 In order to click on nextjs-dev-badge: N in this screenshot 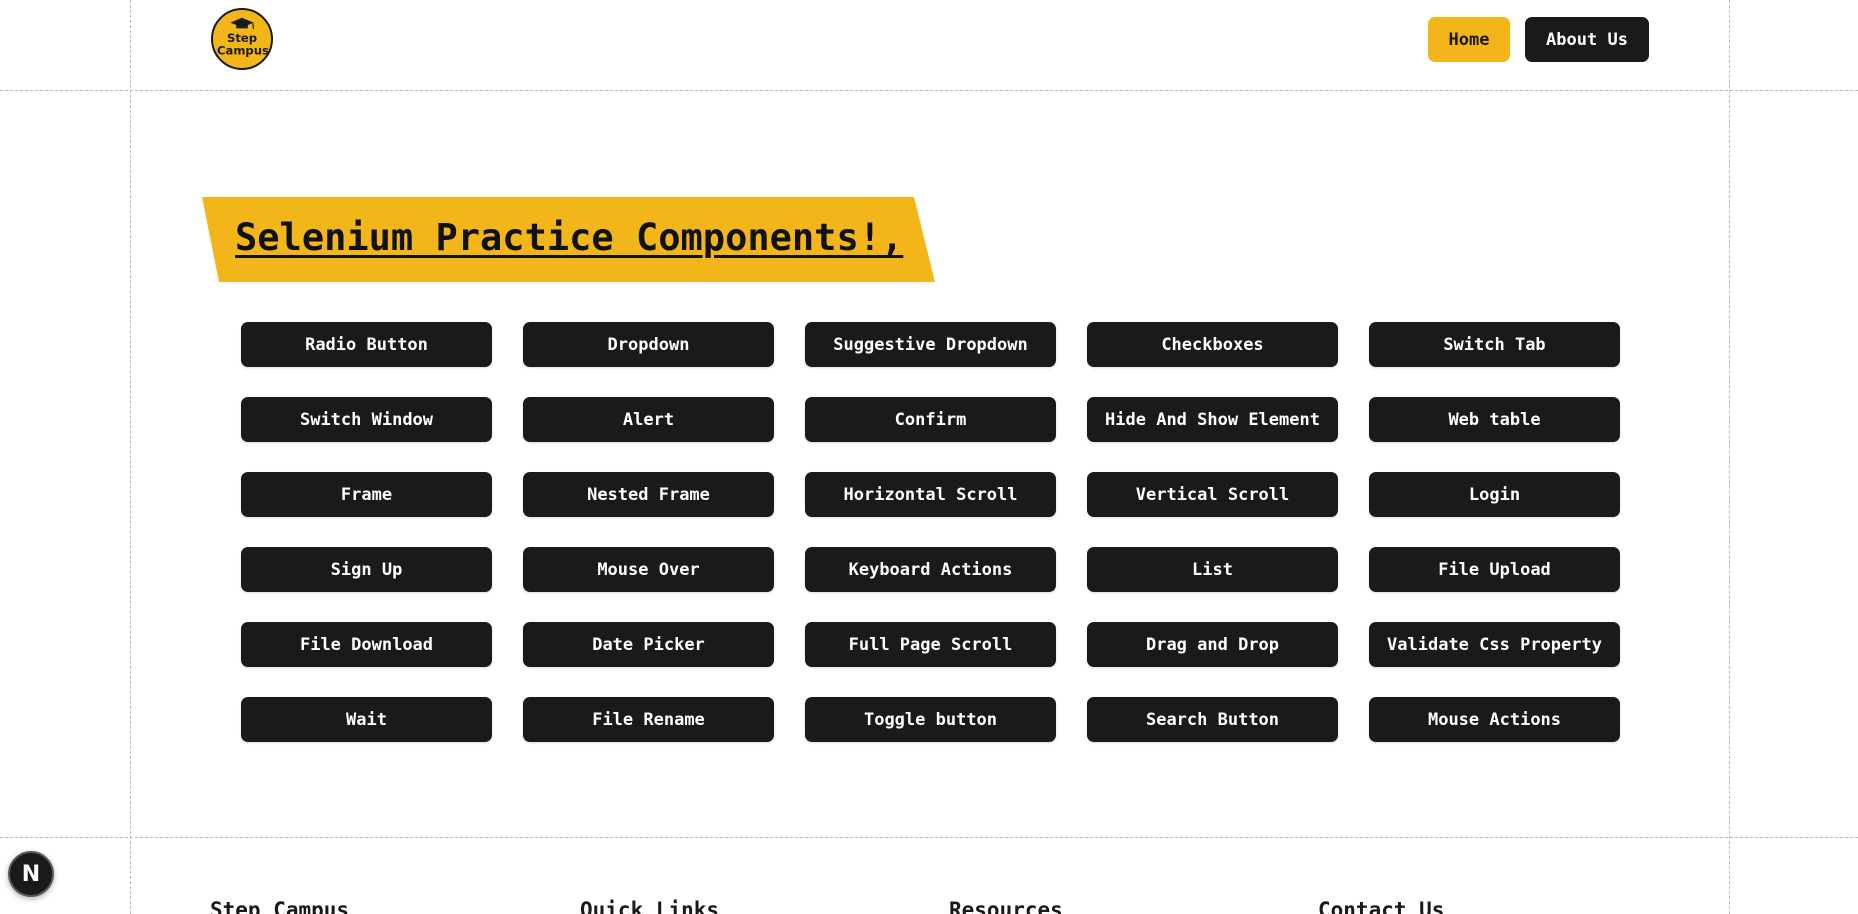, I will do `click(31, 874)`.